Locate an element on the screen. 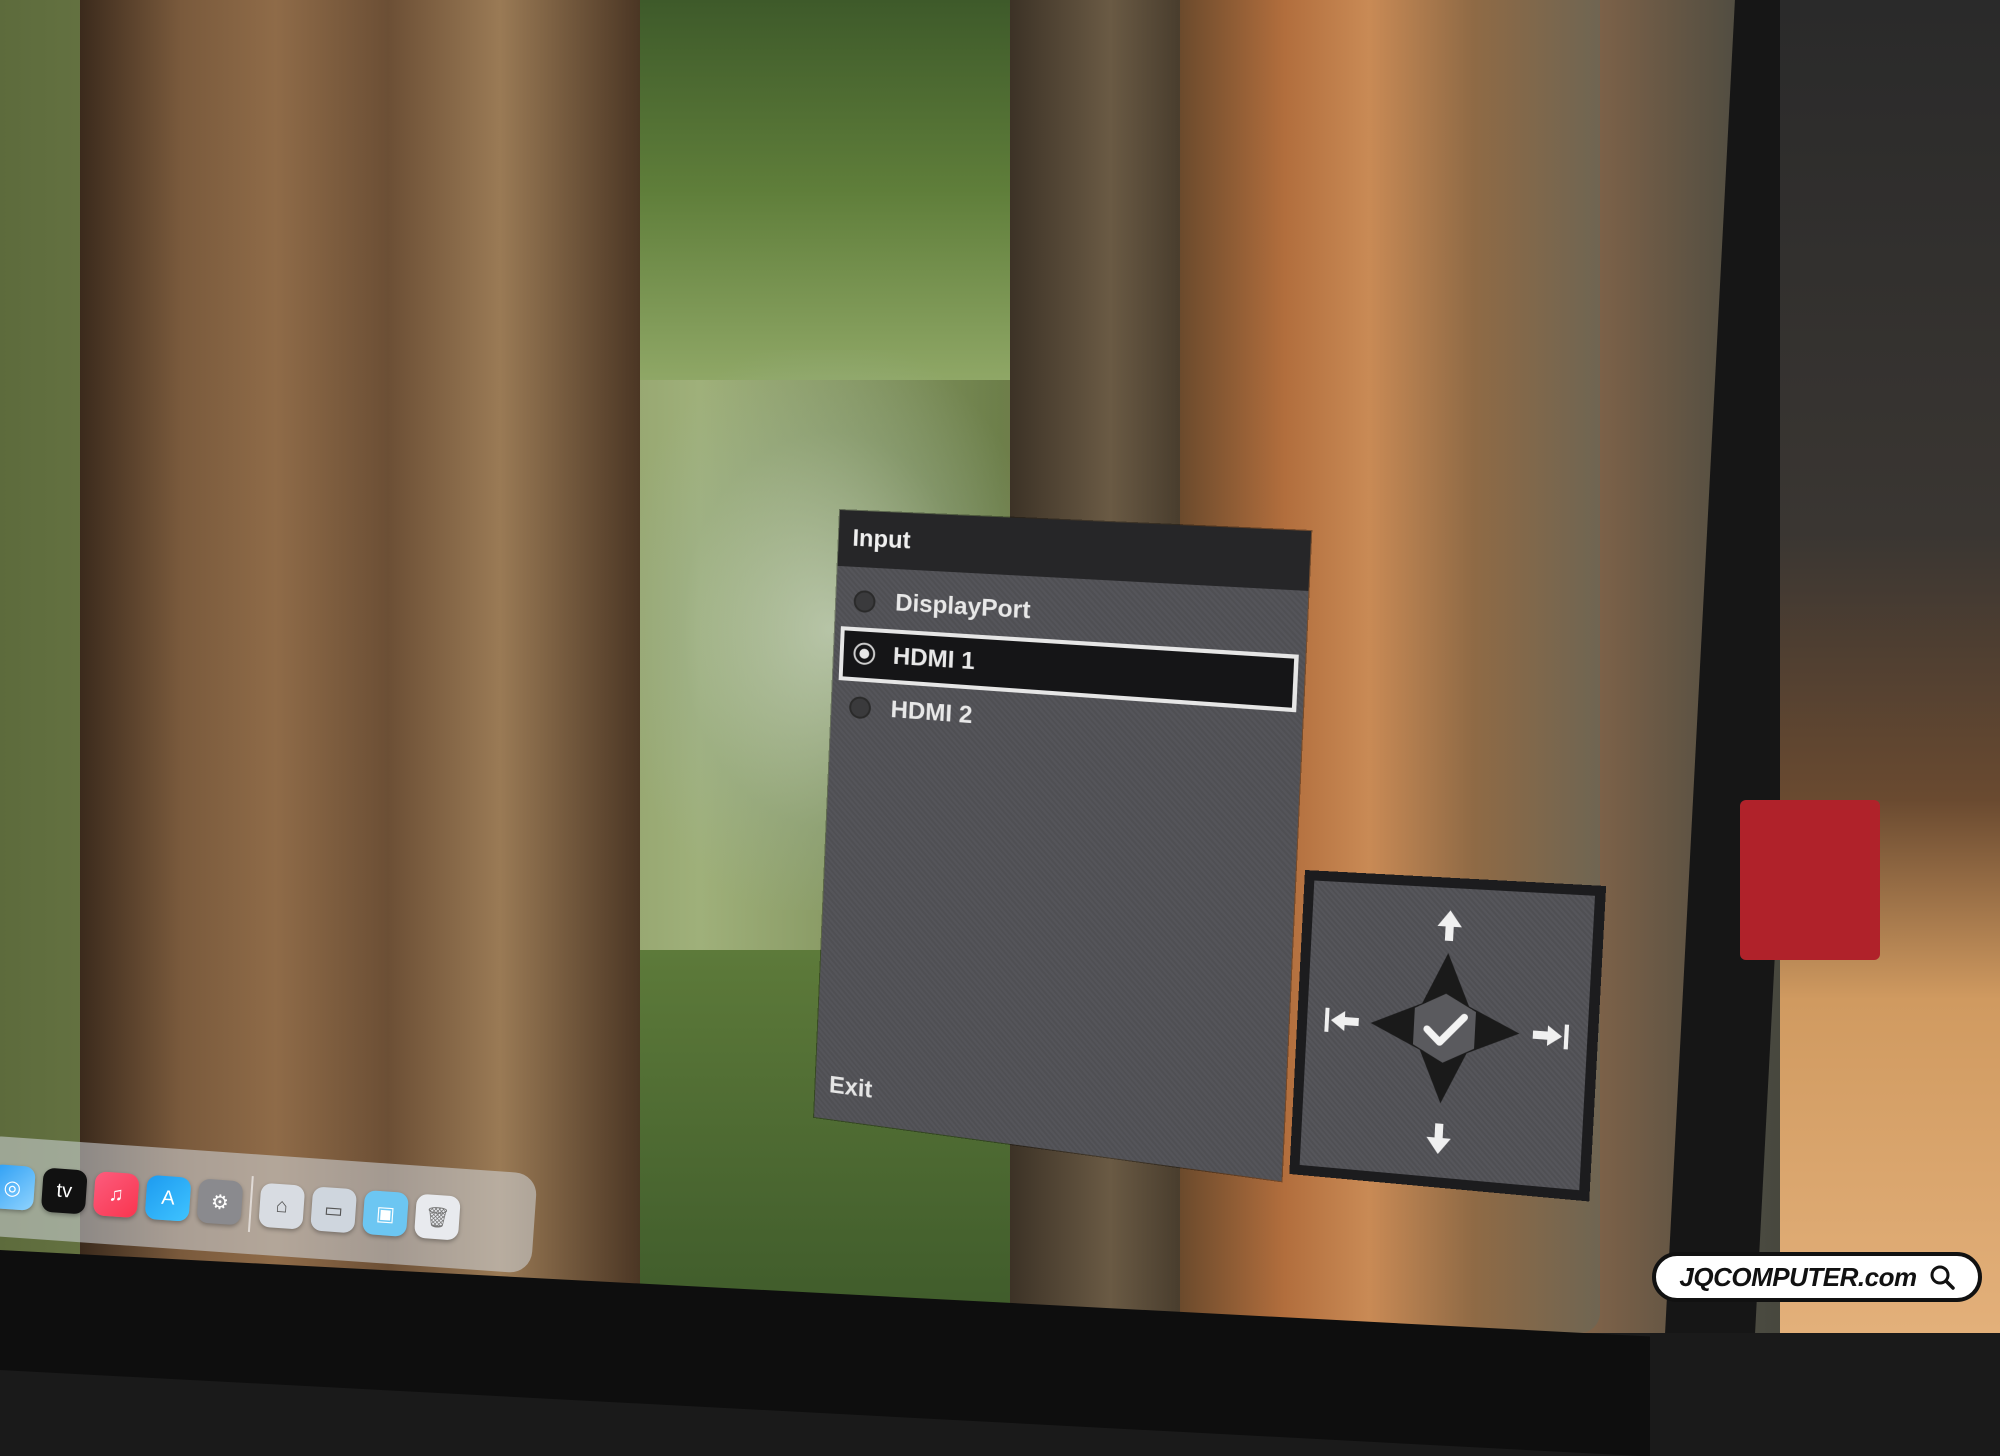 Image resolution: width=2000 pixels, height=1456 pixels. option-label: HDMI 2 is located at coordinates (931, 712).